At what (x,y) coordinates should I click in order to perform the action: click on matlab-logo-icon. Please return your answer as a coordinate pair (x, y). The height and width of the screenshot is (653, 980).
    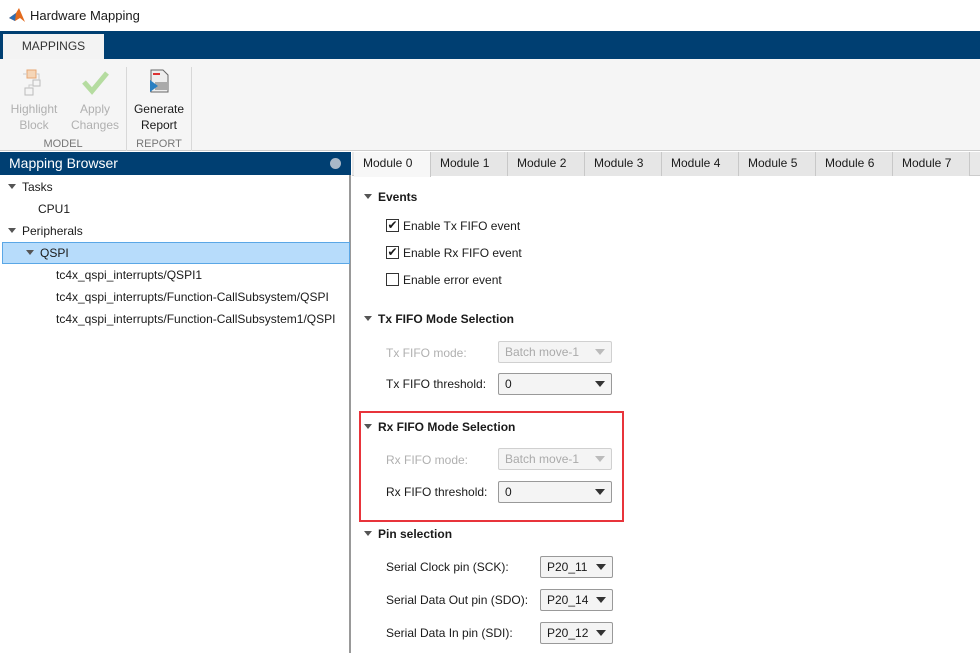
    Looking at the image, I should click on (17, 15).